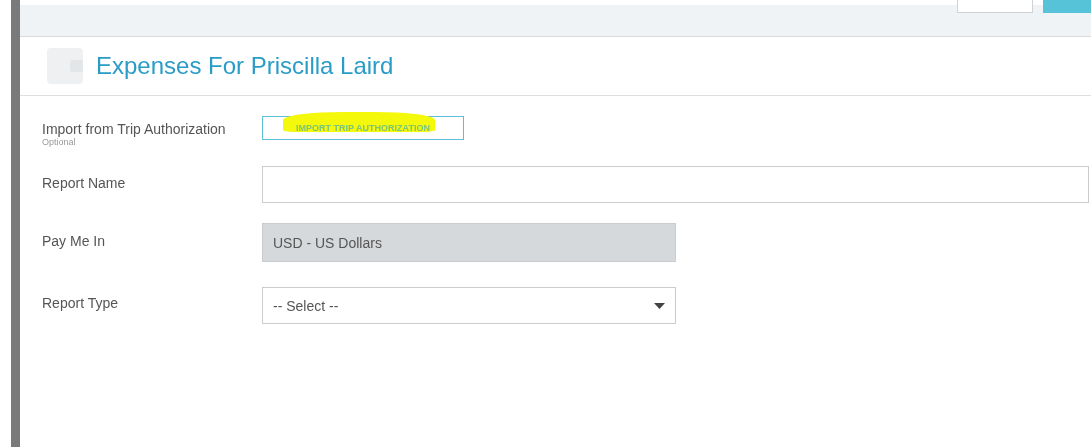 This screenshot has width=1091, height=447. Describe the element at coordinates (659, 305) in the screenshot. I see `caret-icon` at that location.